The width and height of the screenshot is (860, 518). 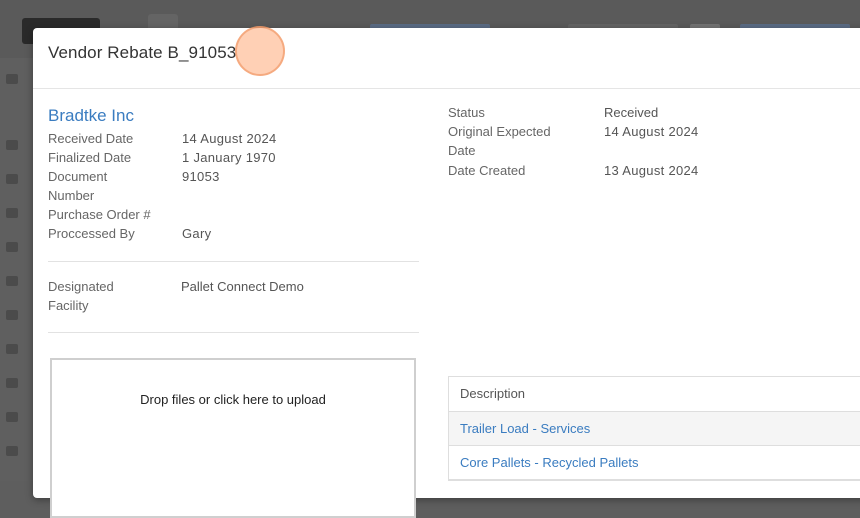 I want to click on document-number-label: Document Number, so click(x=78, y=186).